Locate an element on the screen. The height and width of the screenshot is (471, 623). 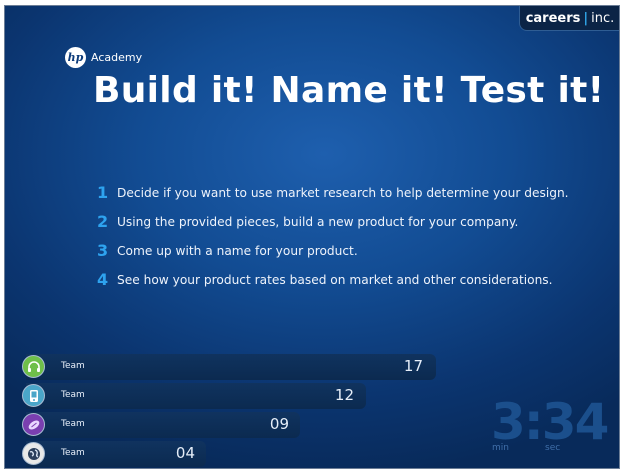
step-number: 1 is located at coordinates (103, 192).